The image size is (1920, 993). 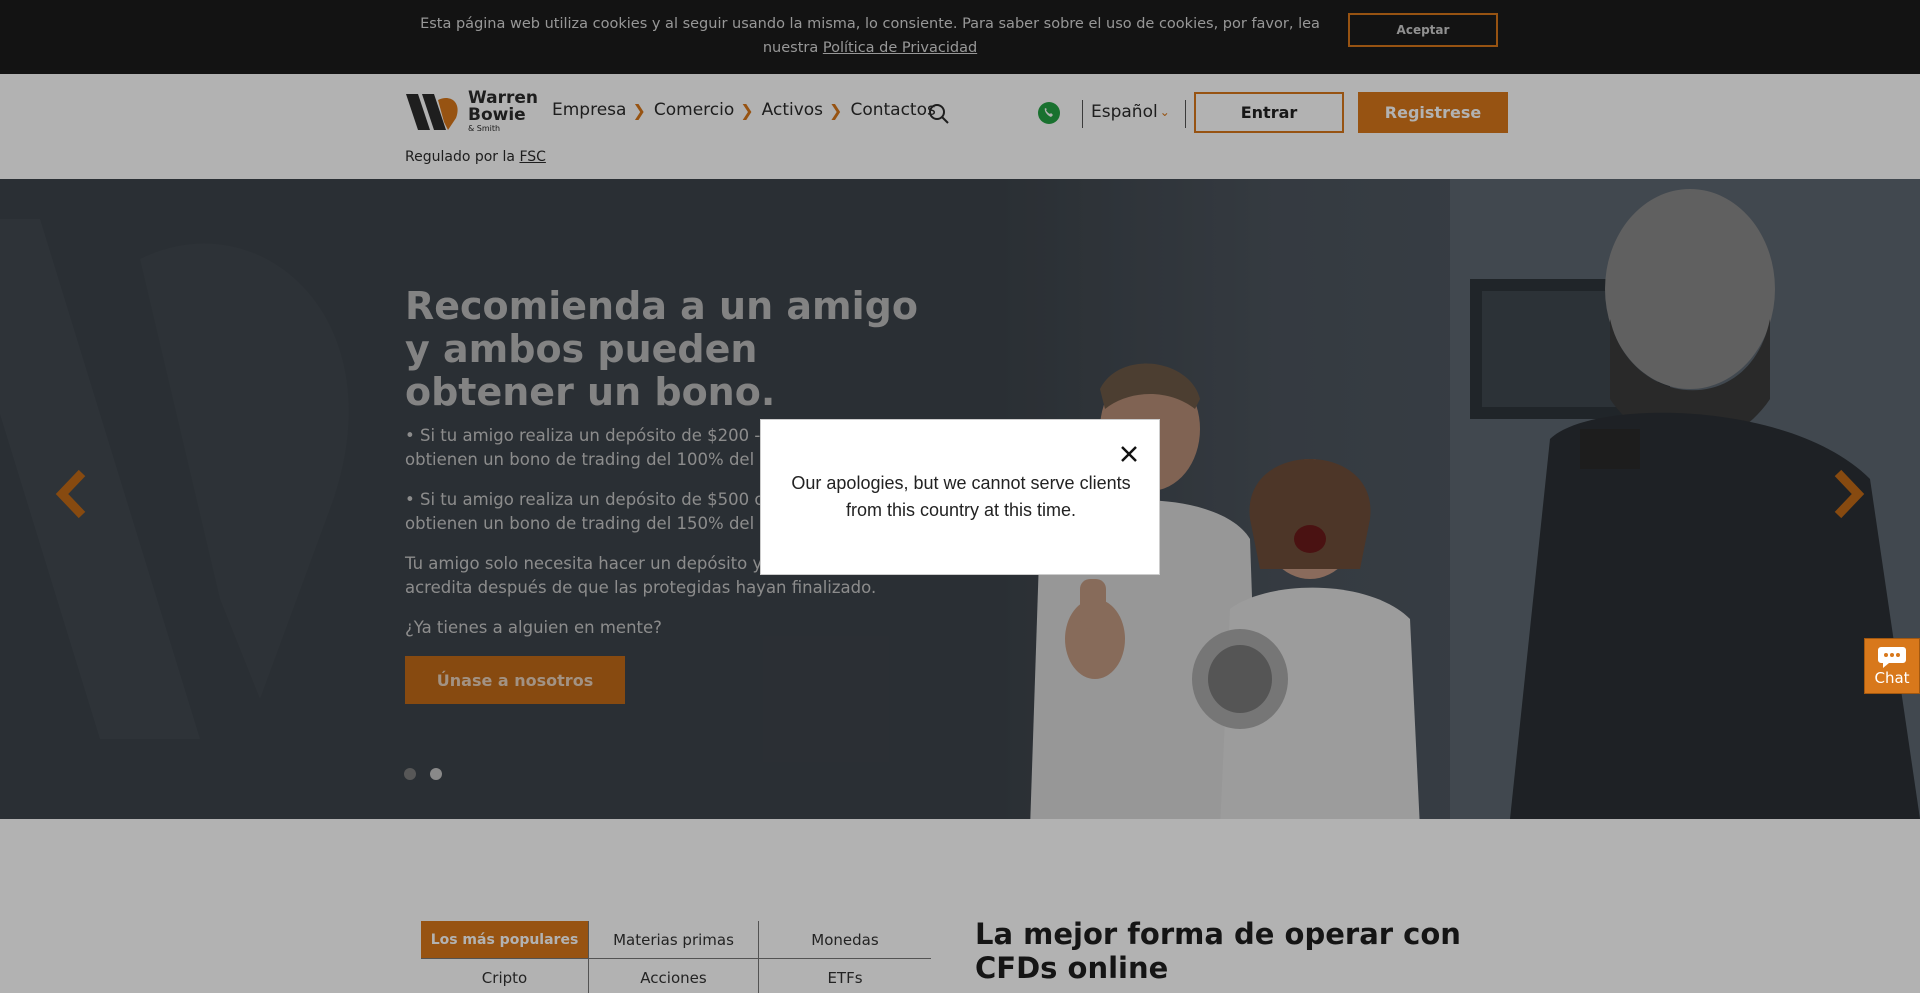 What do you see at coordinates (1892, 678) in the screenshot?
I see `chat-label: Chat` at bounding box center [1892, 678].